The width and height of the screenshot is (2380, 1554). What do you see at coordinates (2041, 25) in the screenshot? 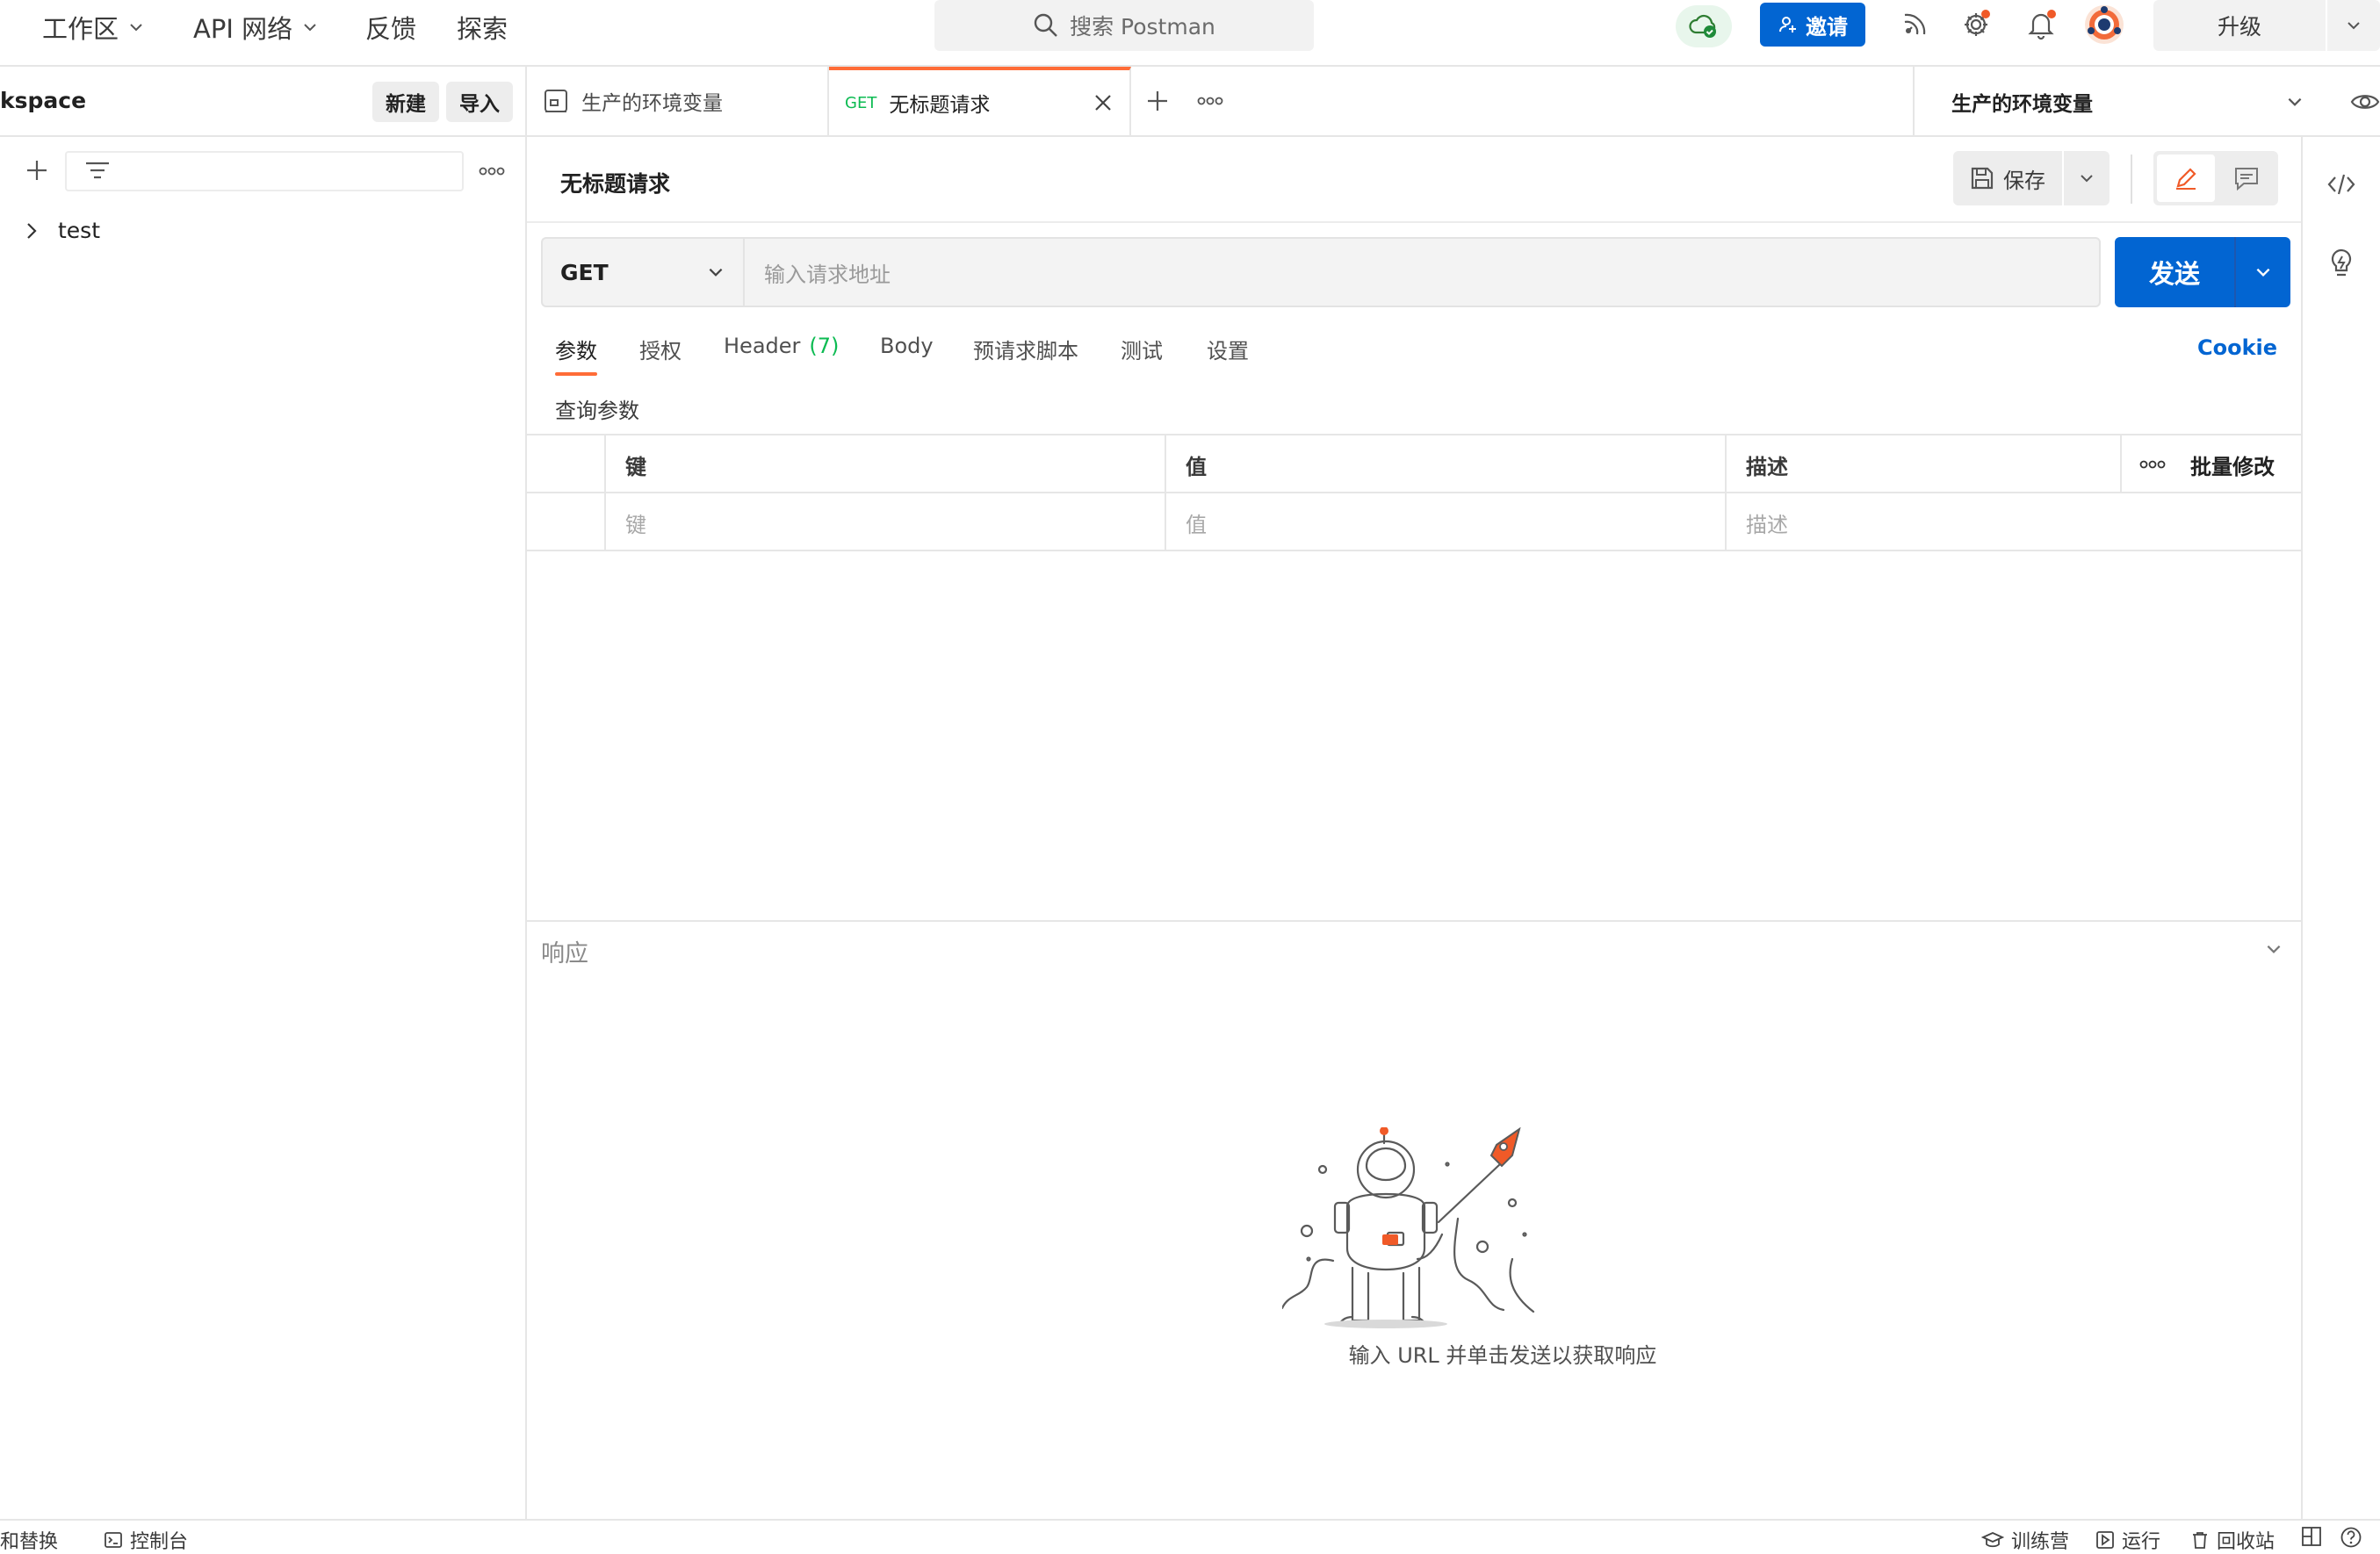
I see `bell-icon` at bounding box center [2041, 25].